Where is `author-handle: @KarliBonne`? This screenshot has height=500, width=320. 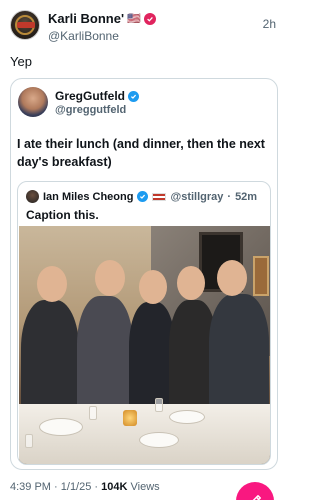 author-handle: @KarliBonne is located at coordinates (83, 36).